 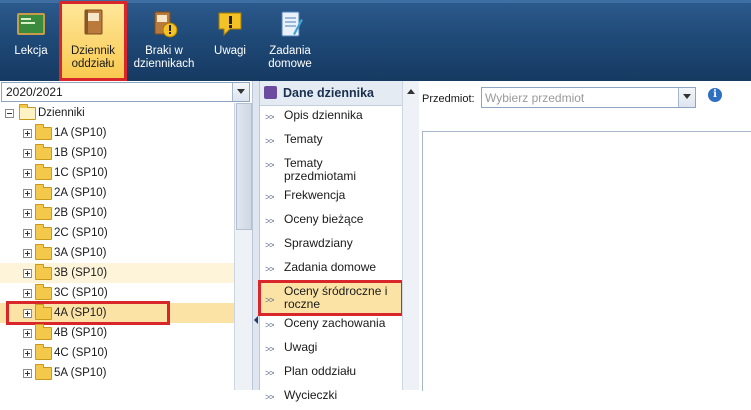 What do you see at coordinates (290, 41) in the screenshot?
I see `zadania-domowe-button: Zadania domowe` at bounding box center [290, 41].